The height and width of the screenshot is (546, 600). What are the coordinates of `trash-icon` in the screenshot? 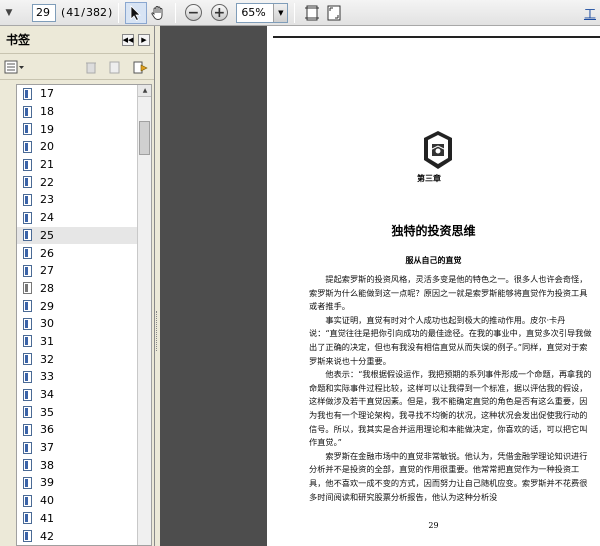 It's located at (91, 67).